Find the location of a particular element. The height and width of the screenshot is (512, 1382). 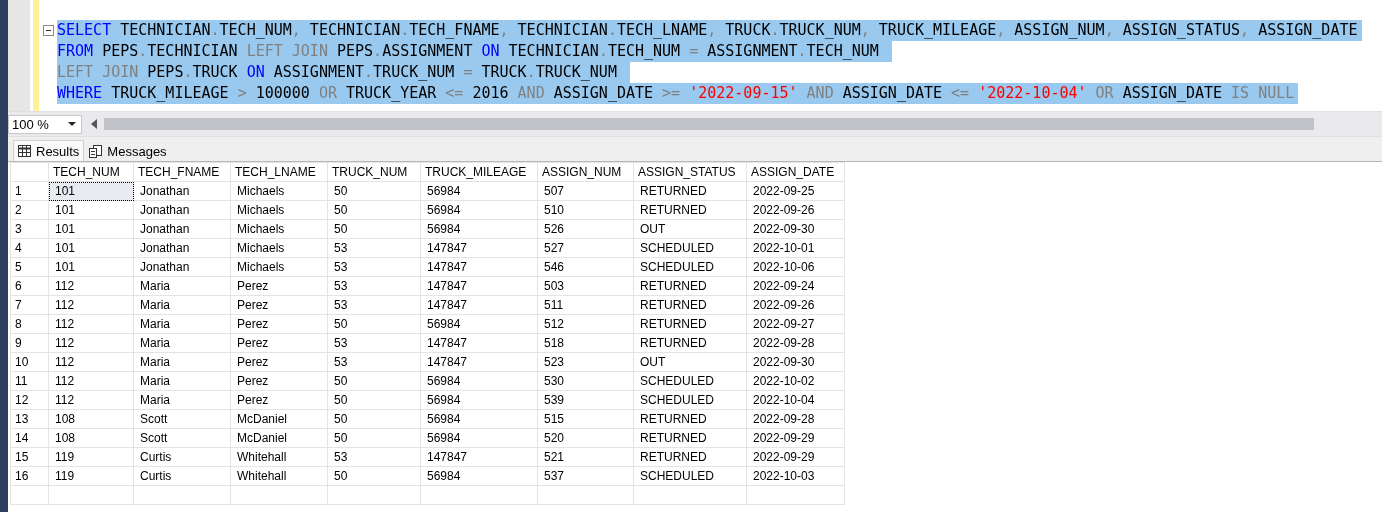

table-cell: 511 is located at coordinates (585, 305).